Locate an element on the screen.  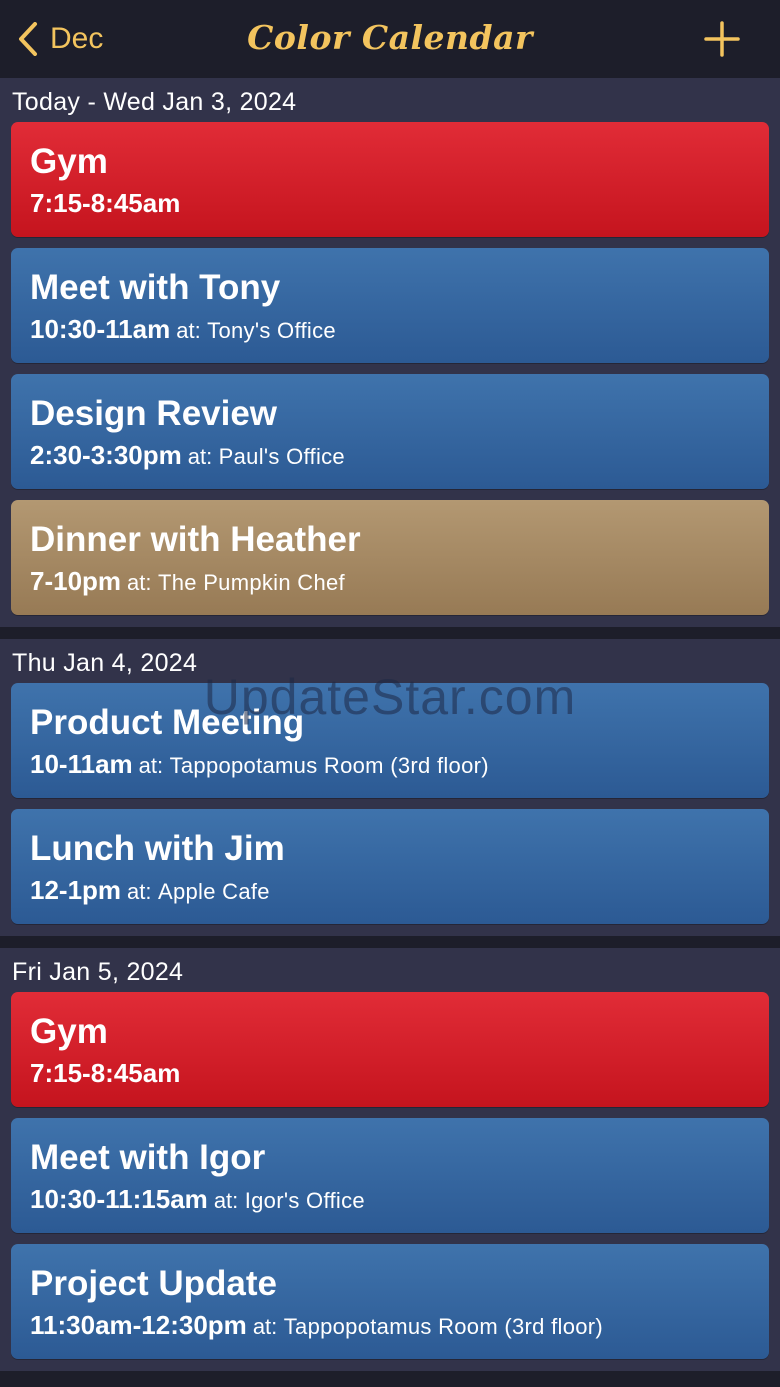
add-event-button is located at coordinates (722, 39).